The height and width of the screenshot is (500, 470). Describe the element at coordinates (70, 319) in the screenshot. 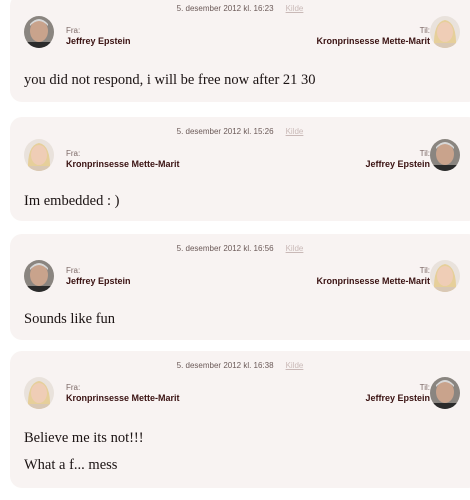

I see `message-line: Sounds like fun` at that location.